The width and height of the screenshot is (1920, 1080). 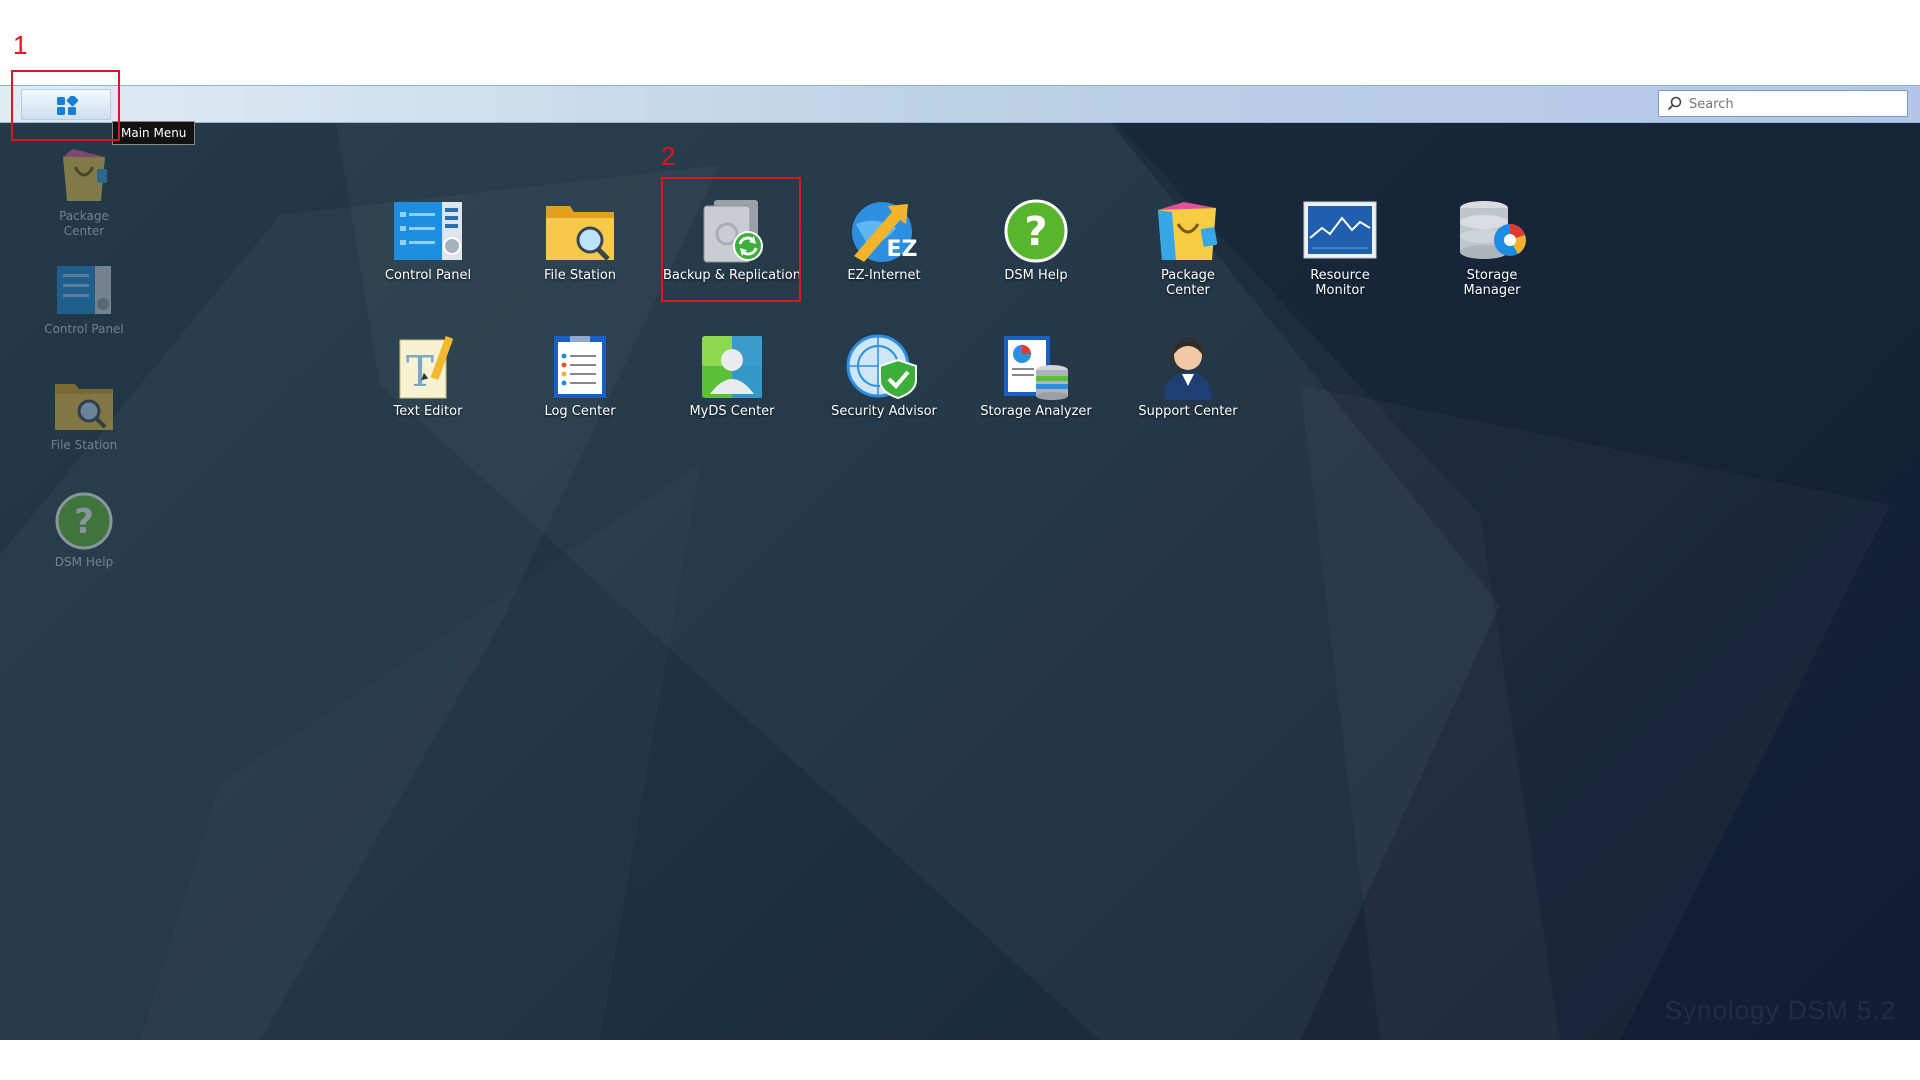 I want to click on app-storage-manager: Storage Manager, so click(x=1492, y=248).